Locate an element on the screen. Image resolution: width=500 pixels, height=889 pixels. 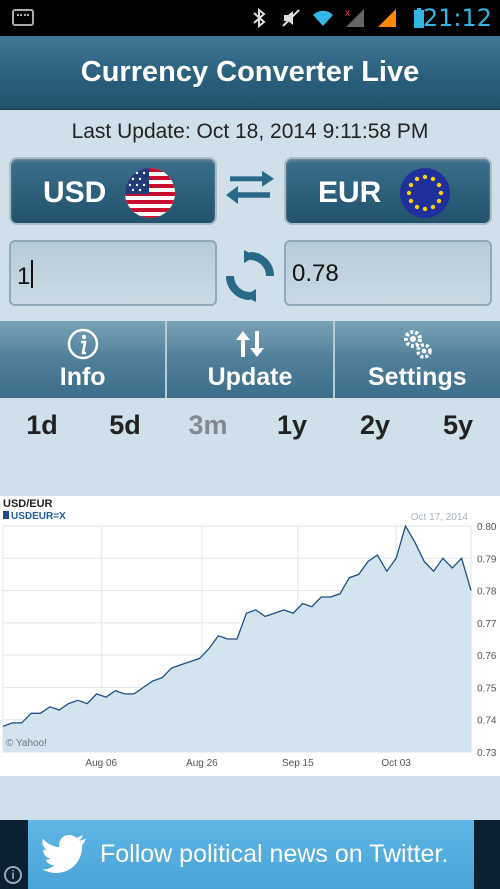
info-button: Info is located at coordinates (84, 359).